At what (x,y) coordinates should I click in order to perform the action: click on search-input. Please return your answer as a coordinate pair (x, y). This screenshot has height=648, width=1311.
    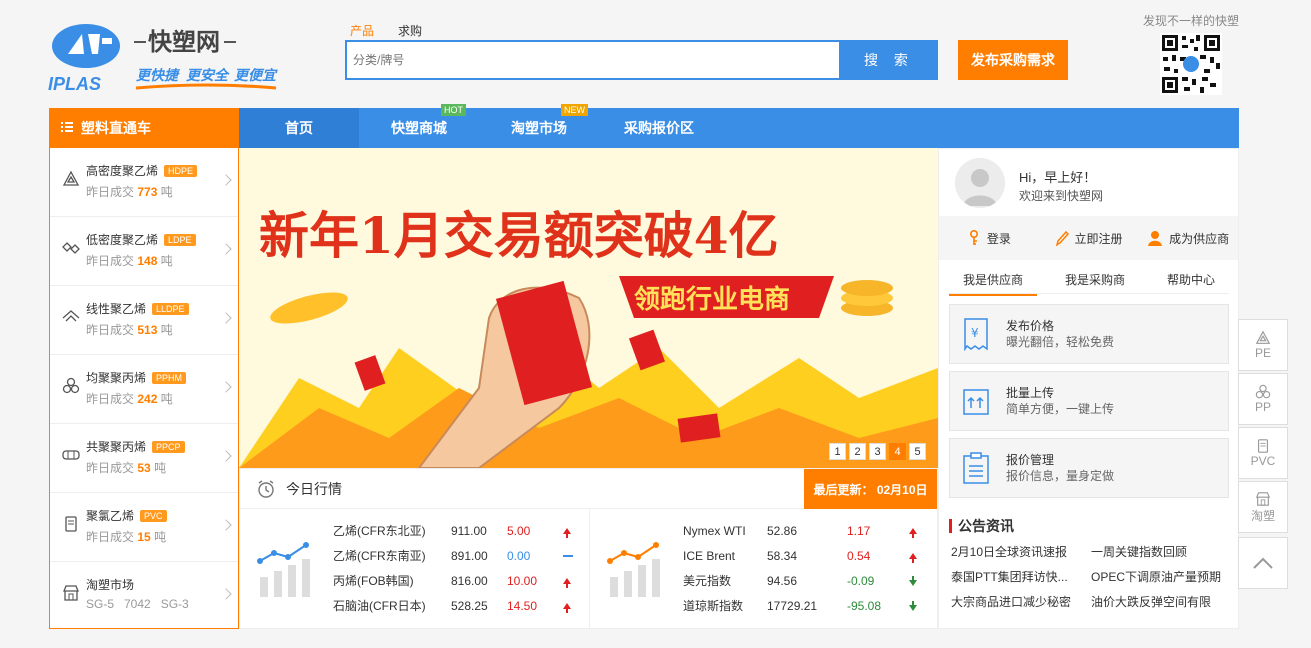
    Looking at the image, I should click on (596, 60).